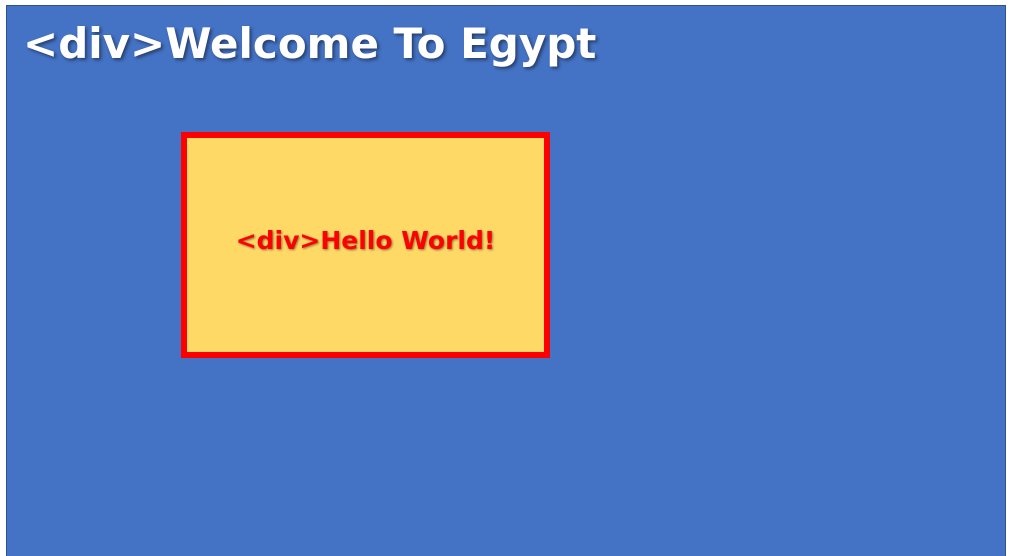 This screenshot has height=556, width=1010. Describe the element at coordinates (310, 43) in the screenshot. I see `outer-div-label: <div>Welcome To Egypt` at that location.